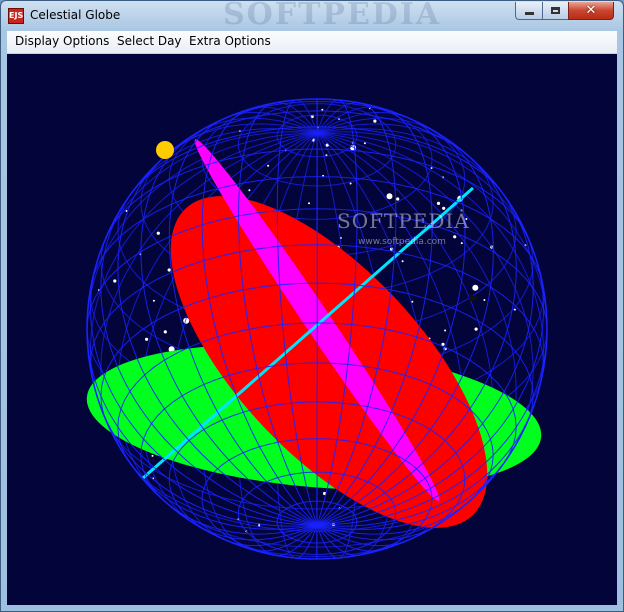  Describe the element at coordinates (529, 11) in the screenshot. I see `minimize-button` at that location.